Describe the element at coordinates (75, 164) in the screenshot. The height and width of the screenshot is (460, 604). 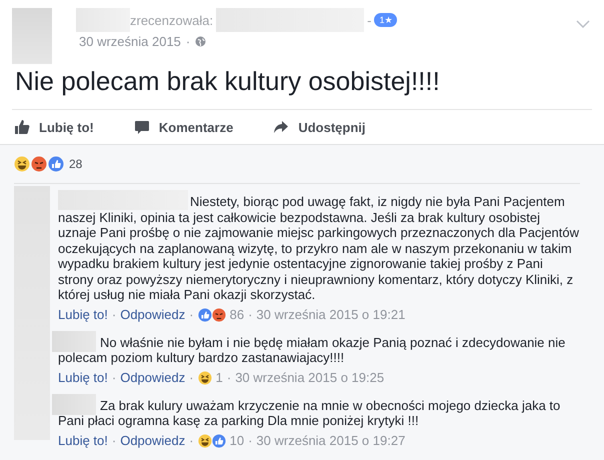
I see `reaction-count: 28` at that location.